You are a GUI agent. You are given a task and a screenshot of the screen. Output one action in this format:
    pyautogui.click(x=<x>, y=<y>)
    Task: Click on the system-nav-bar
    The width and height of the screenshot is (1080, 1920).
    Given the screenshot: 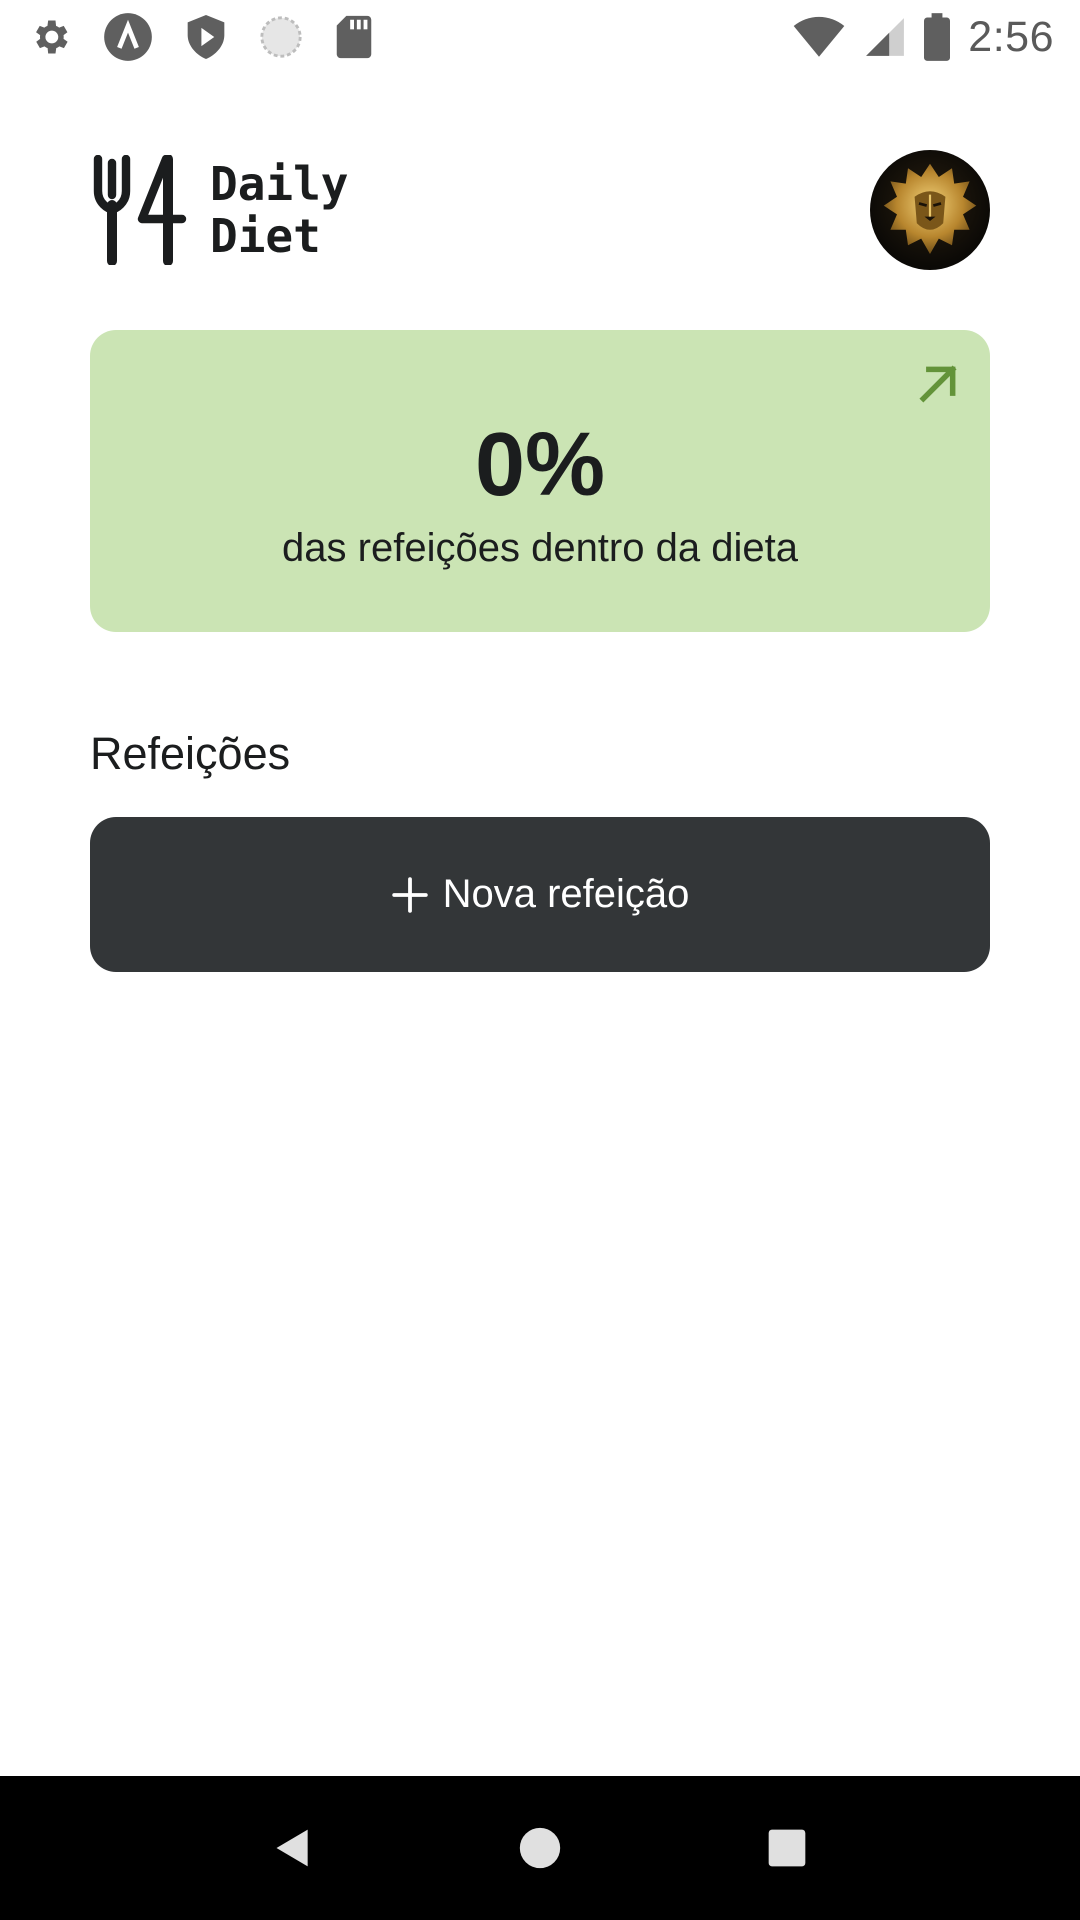 What is the action you would take?
    pyautogui.click(x=540, y=1848)
    